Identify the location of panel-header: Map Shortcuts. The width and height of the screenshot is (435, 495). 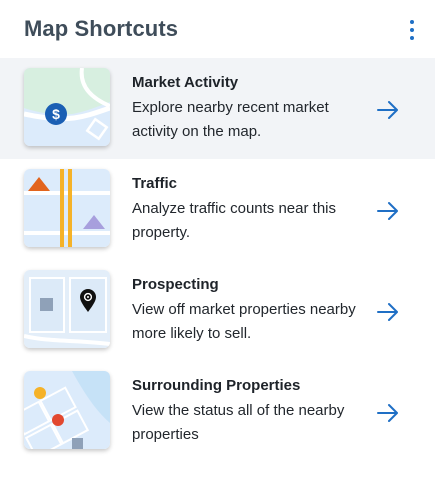
(217, 29).